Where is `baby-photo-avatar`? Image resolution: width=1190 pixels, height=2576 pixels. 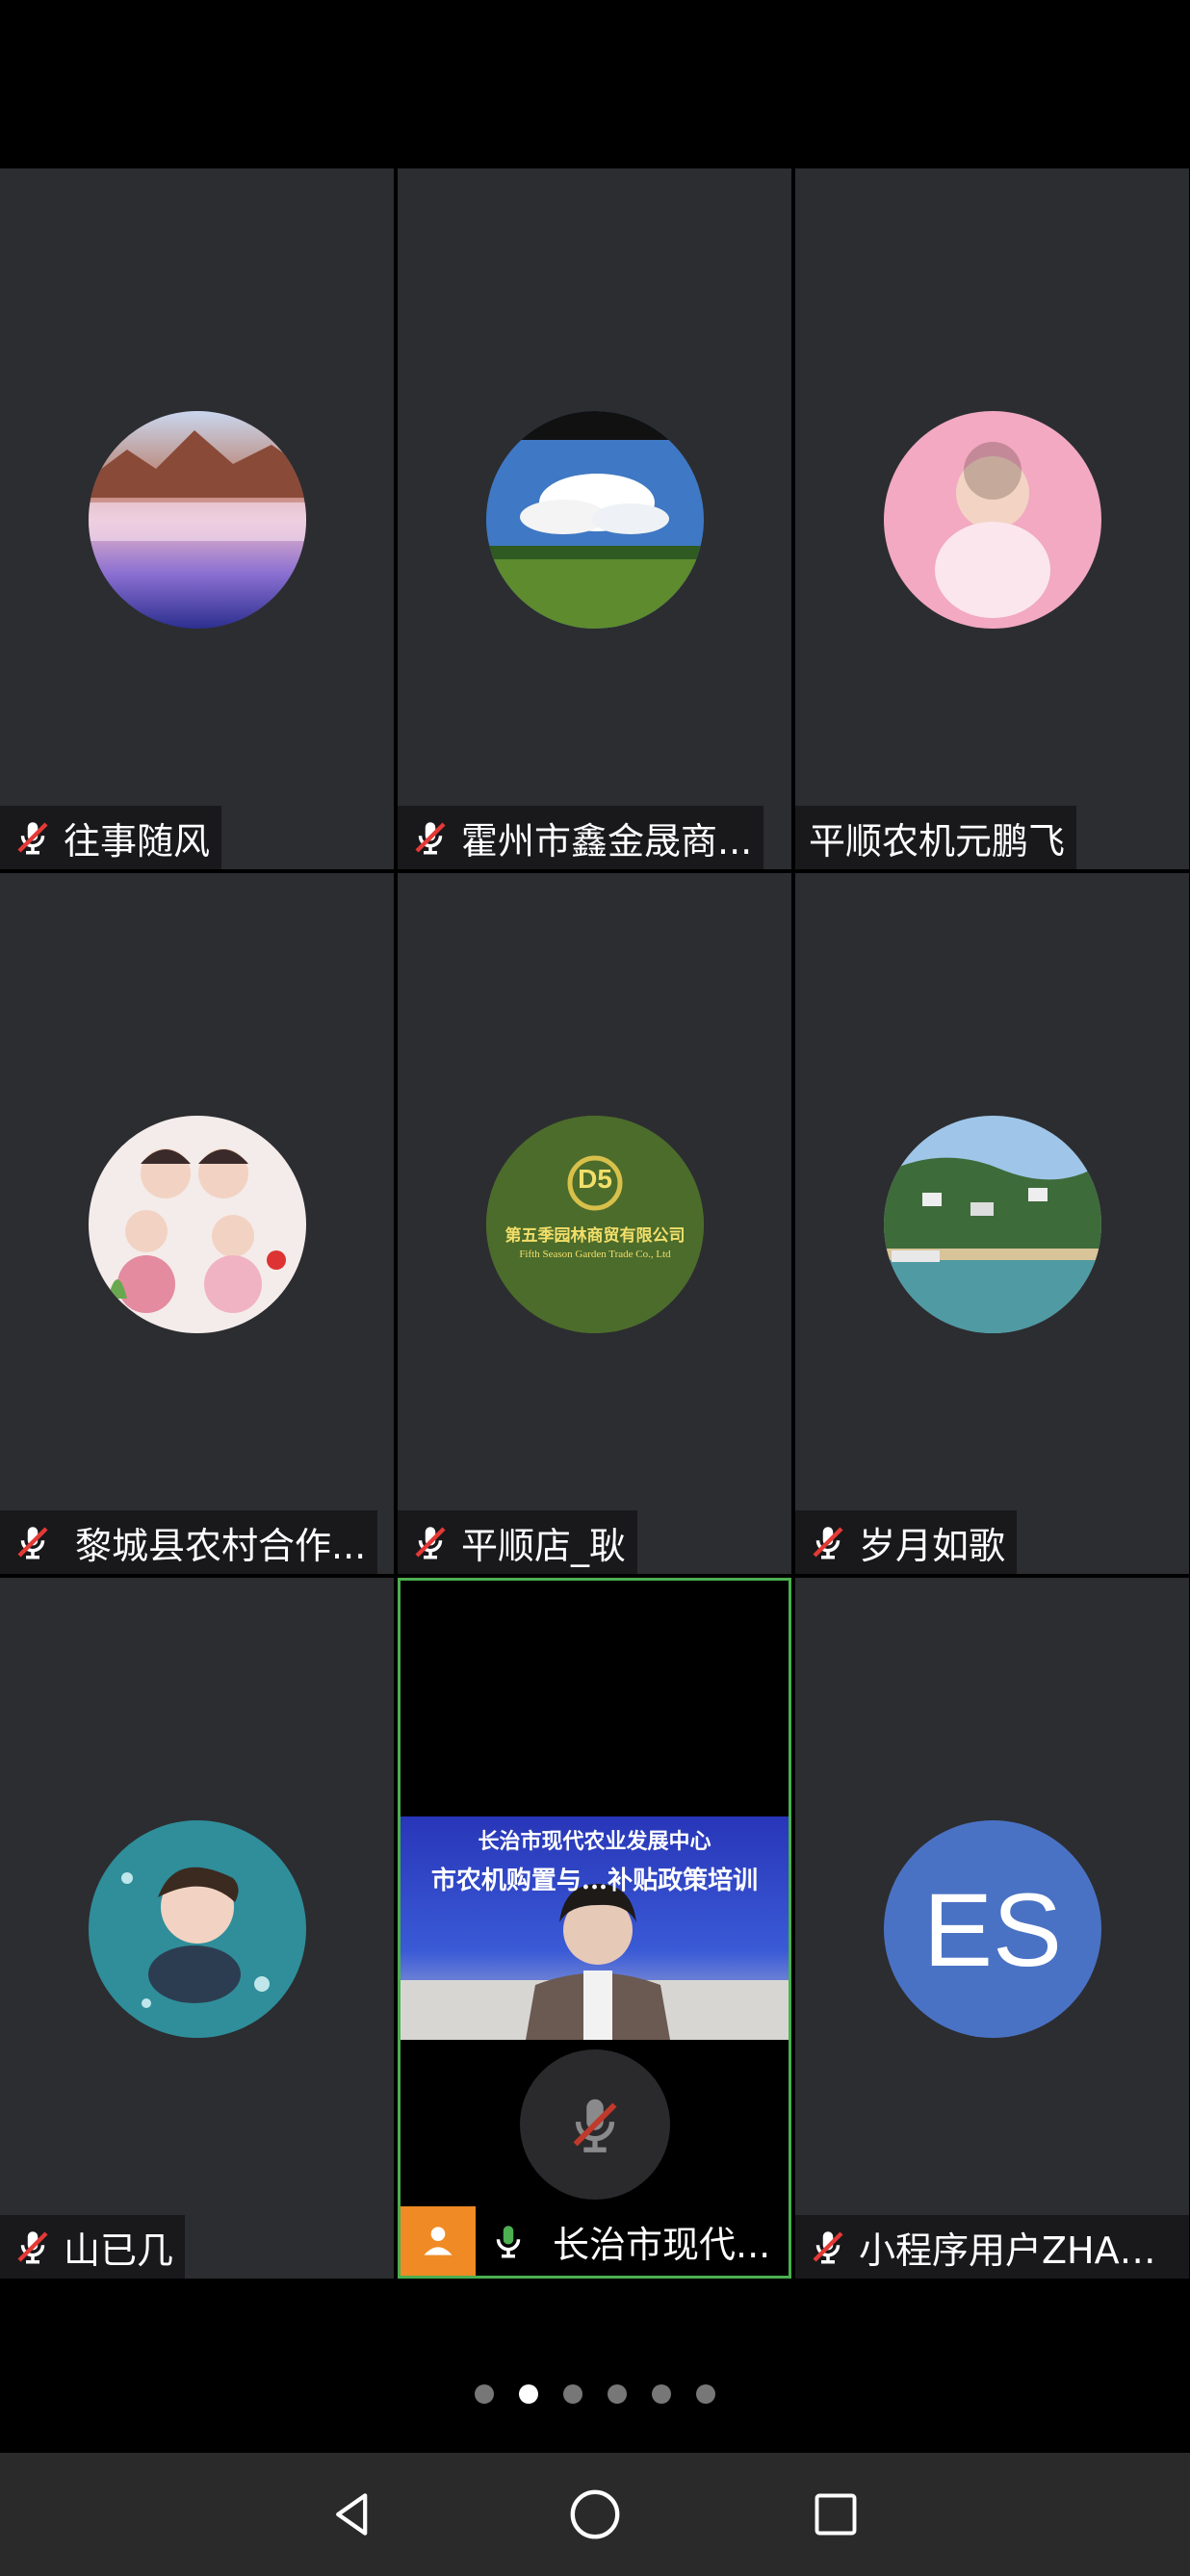 baby-photo-avatar is located at coordinates (993, 520).